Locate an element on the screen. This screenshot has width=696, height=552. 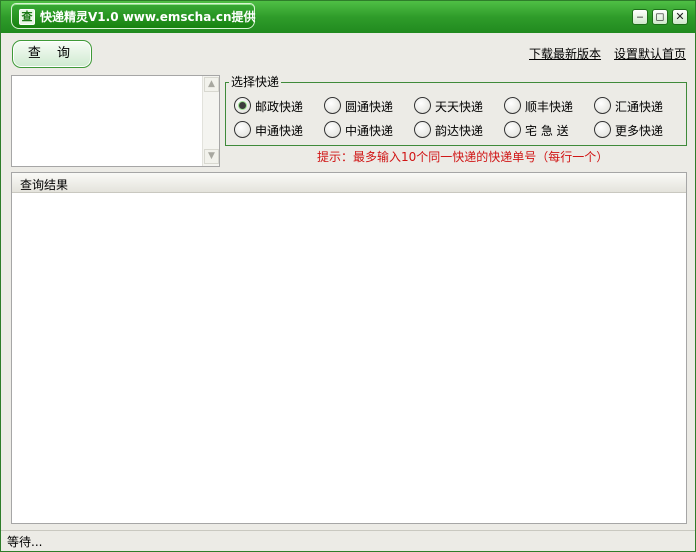
maximize-button: ◻ is located at coordinates (660, 17).